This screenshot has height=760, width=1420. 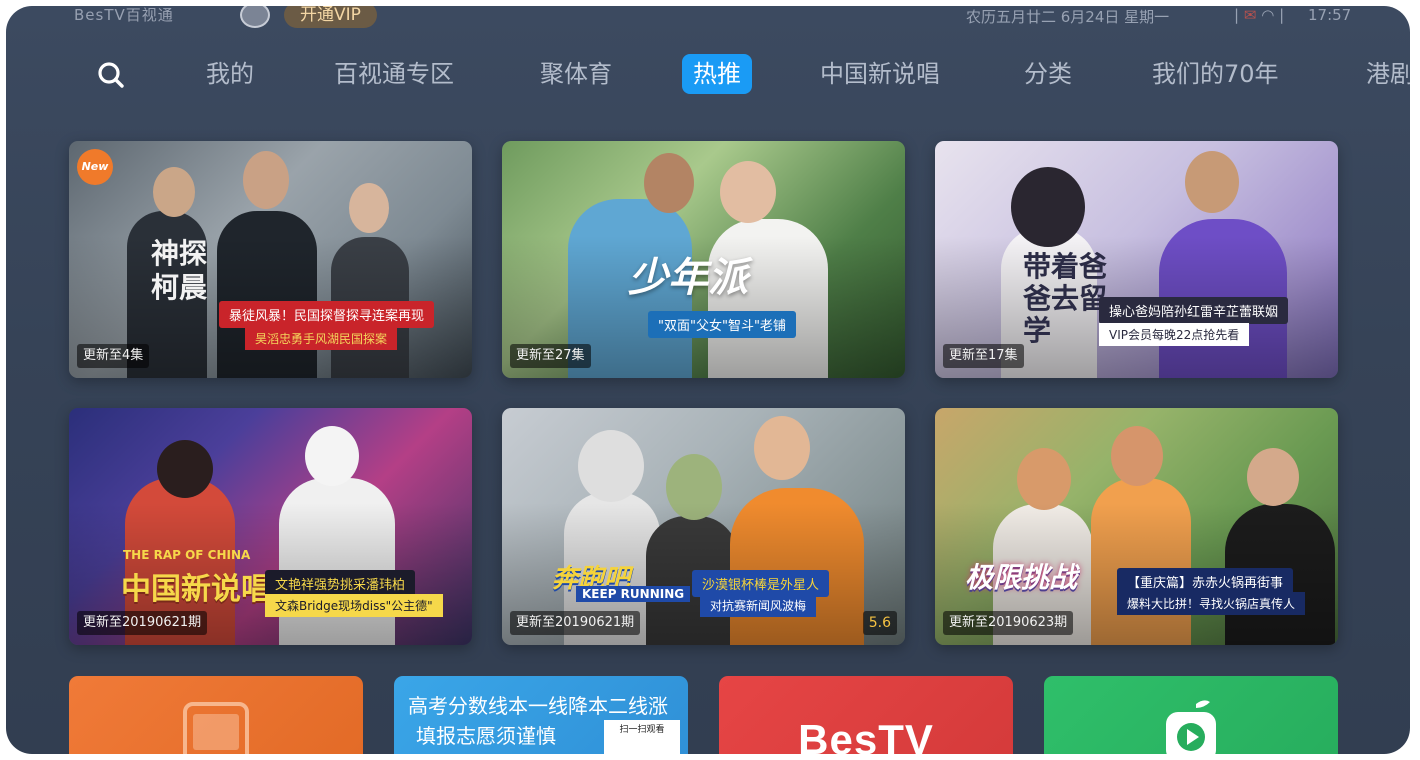 What do you see at coordinates (179, 270) in the screenshot?
I see `show-title-art: 神探柯晨` at bounding box center [179, 270].